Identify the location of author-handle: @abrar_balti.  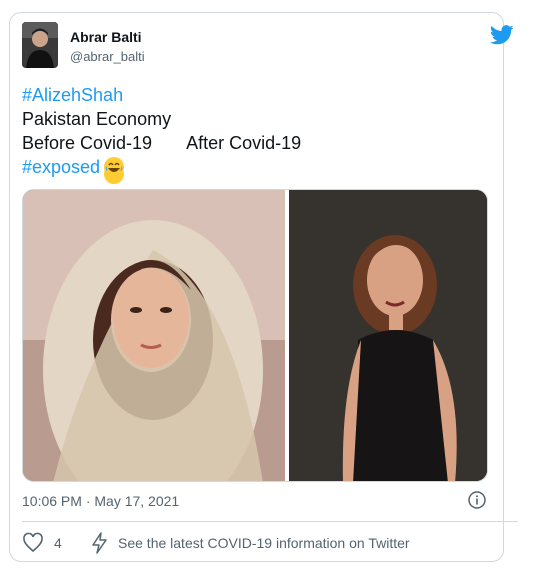
(107, 56).